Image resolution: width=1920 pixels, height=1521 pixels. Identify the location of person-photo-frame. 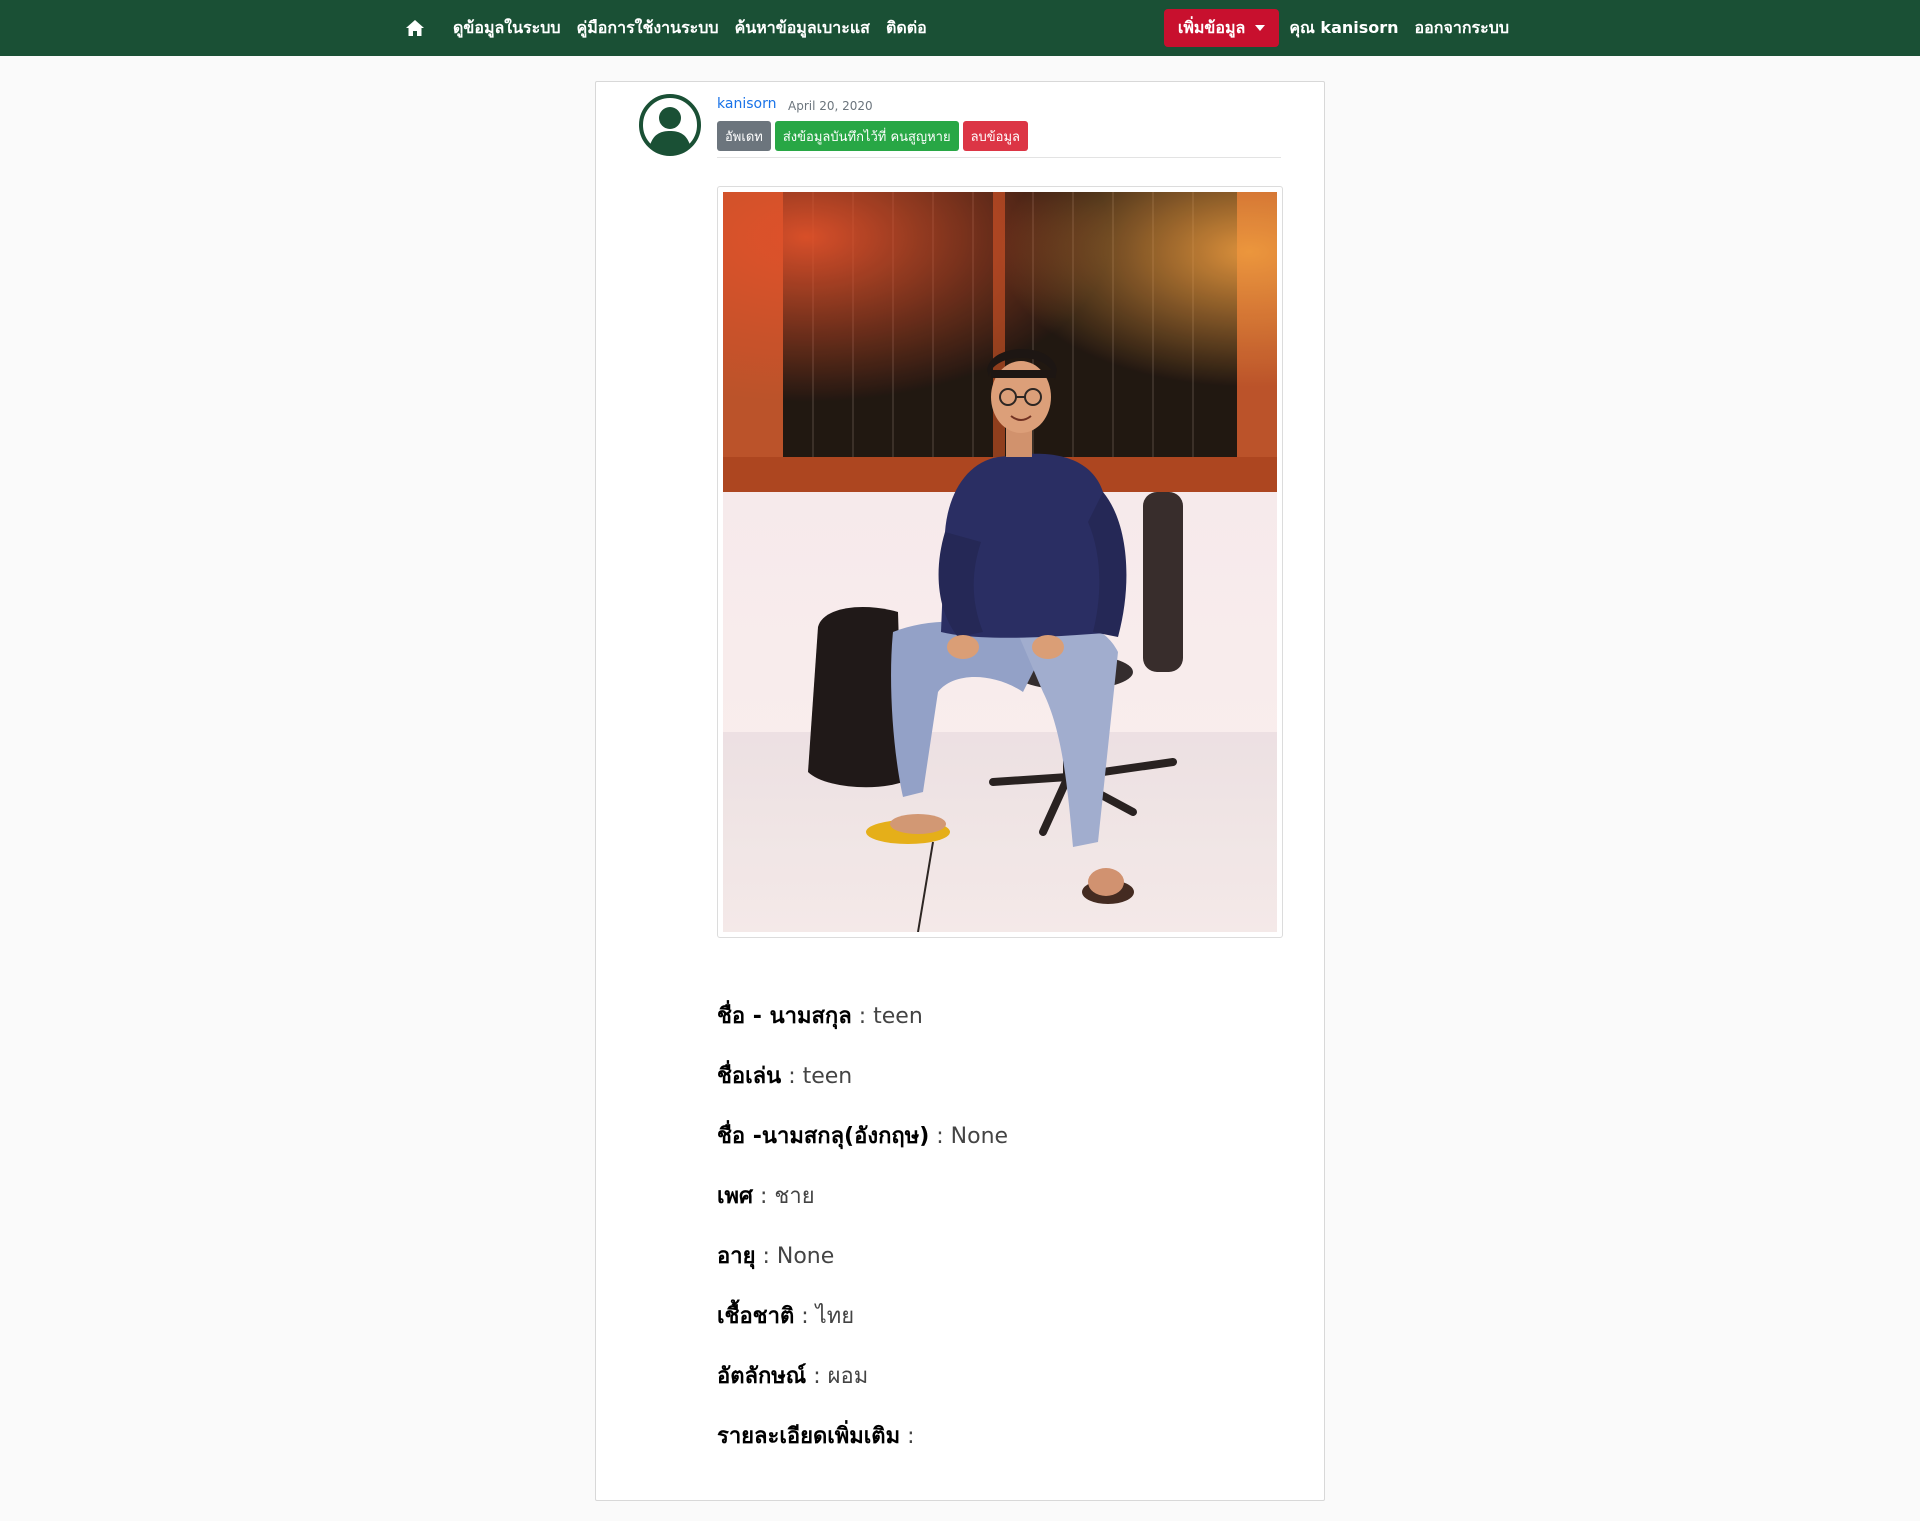
(1000, 562).